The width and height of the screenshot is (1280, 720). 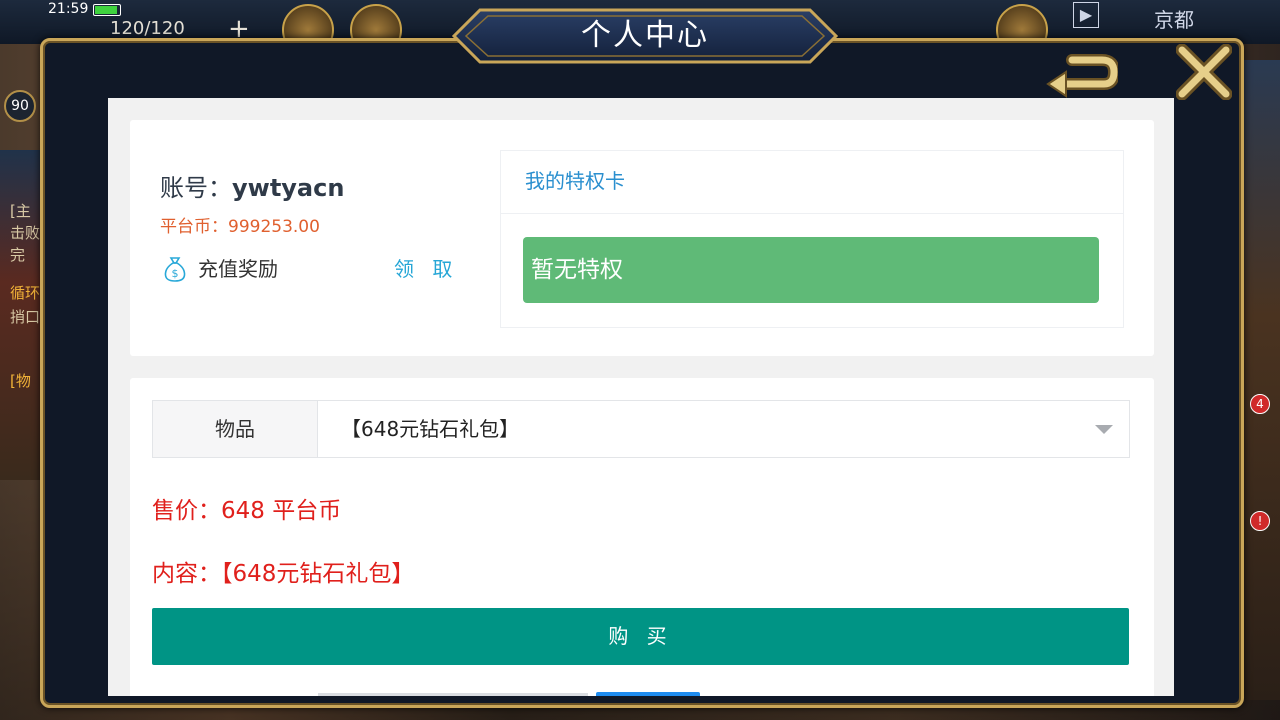 I want to click on city-name: 京都, so click(x=1174, y=20).